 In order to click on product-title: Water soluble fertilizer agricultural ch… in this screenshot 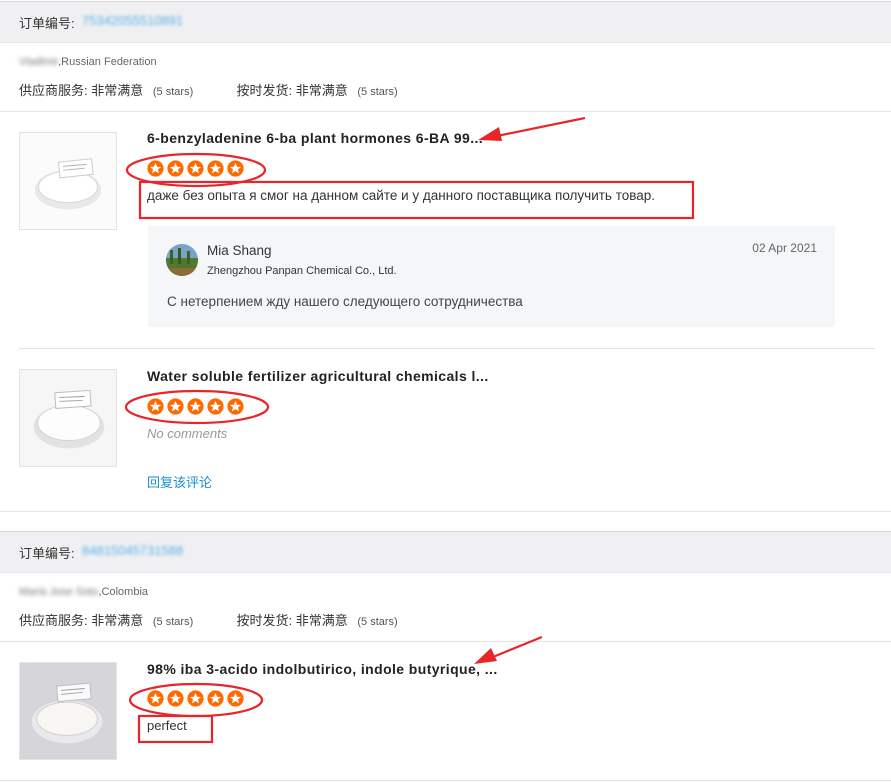, I will do `click(318, 376)`.